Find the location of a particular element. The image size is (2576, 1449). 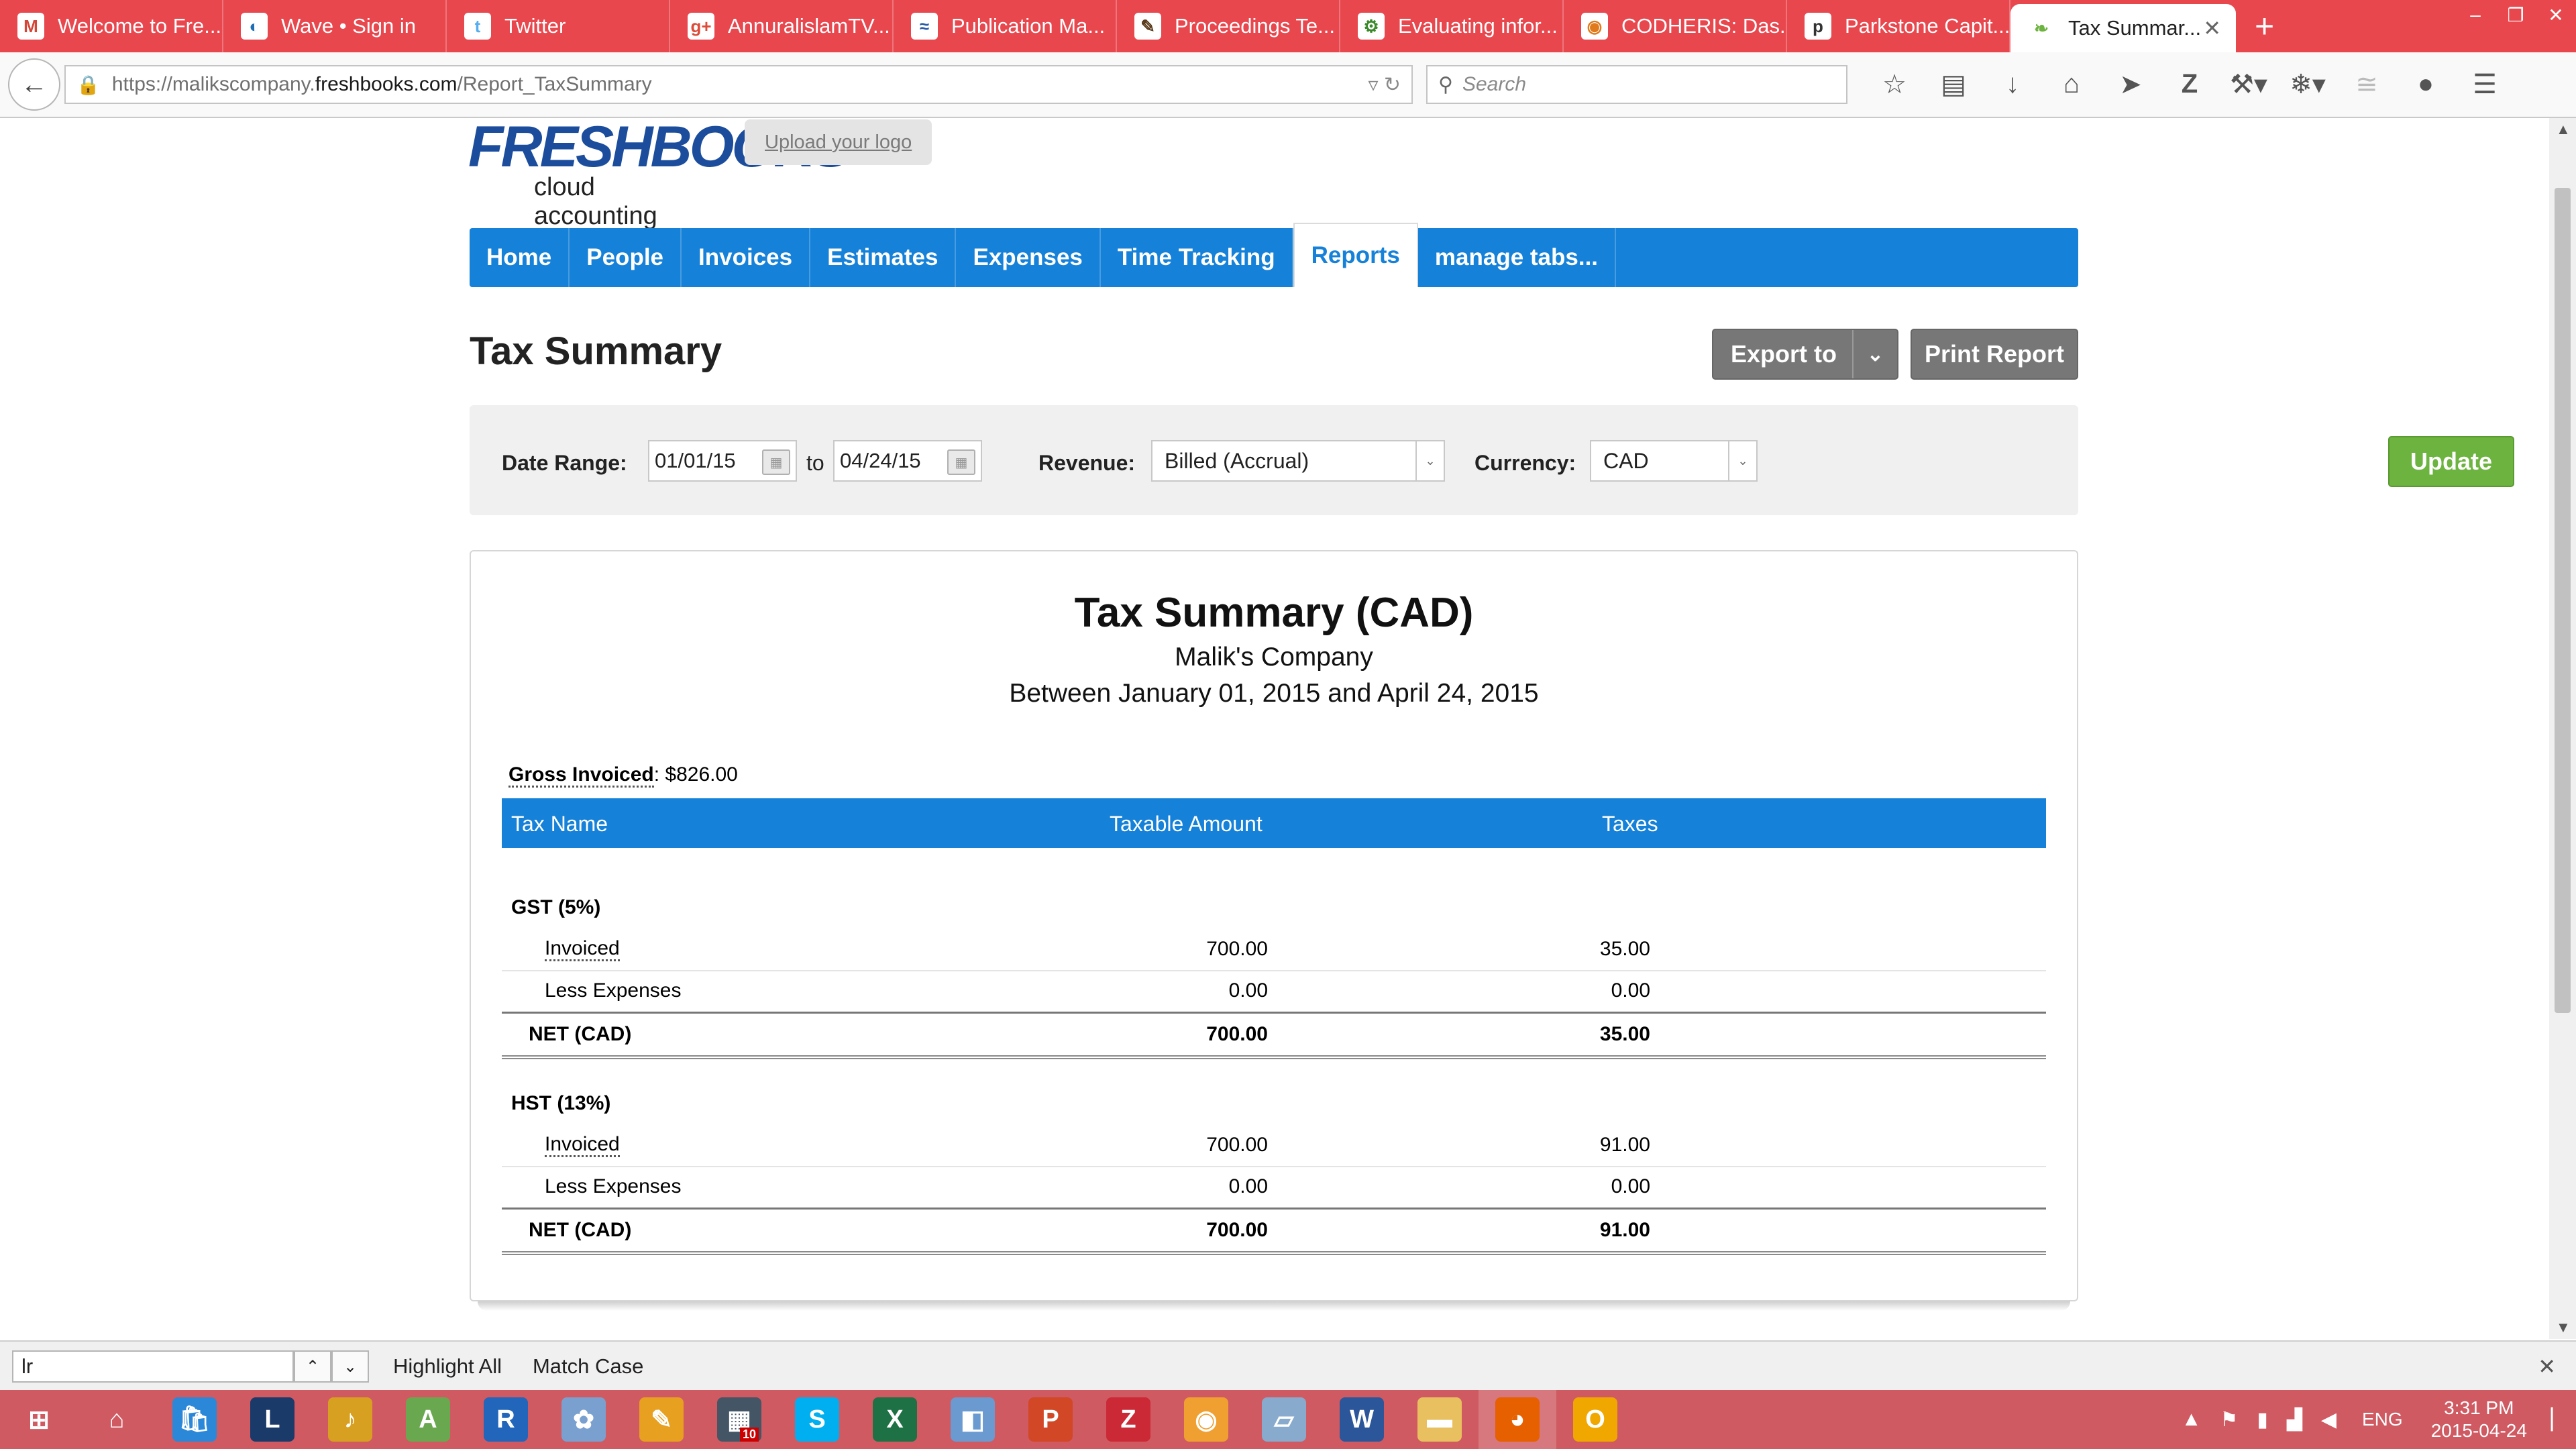

outlook-icon: O is located at coordinates (1595, 1419).